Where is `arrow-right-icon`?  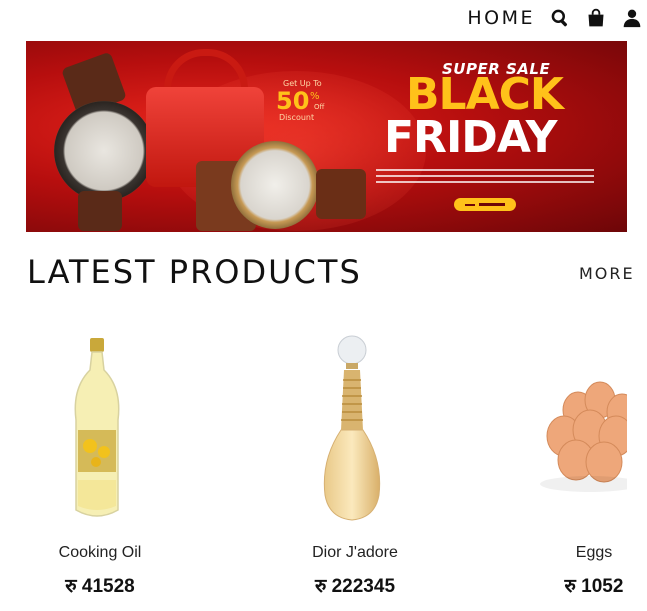
arrow-right-icon is located at coordinates (470, 204).